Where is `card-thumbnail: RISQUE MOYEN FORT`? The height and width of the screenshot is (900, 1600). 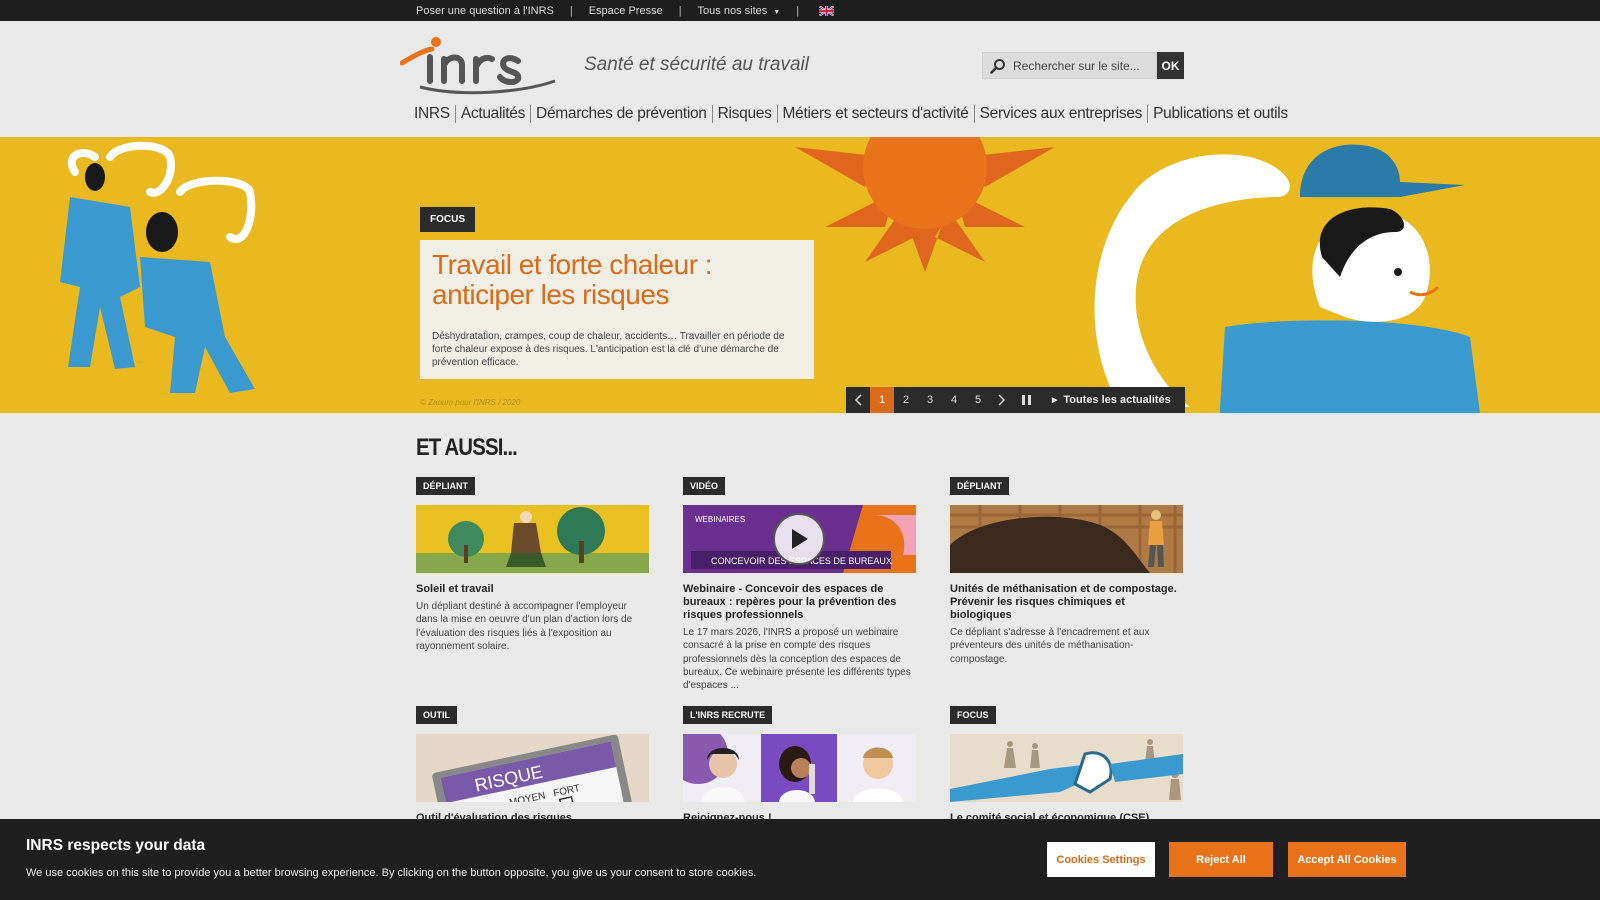
card-thumbnail: RISQUE MOYEN FORT is located at coordinates (532, 768).